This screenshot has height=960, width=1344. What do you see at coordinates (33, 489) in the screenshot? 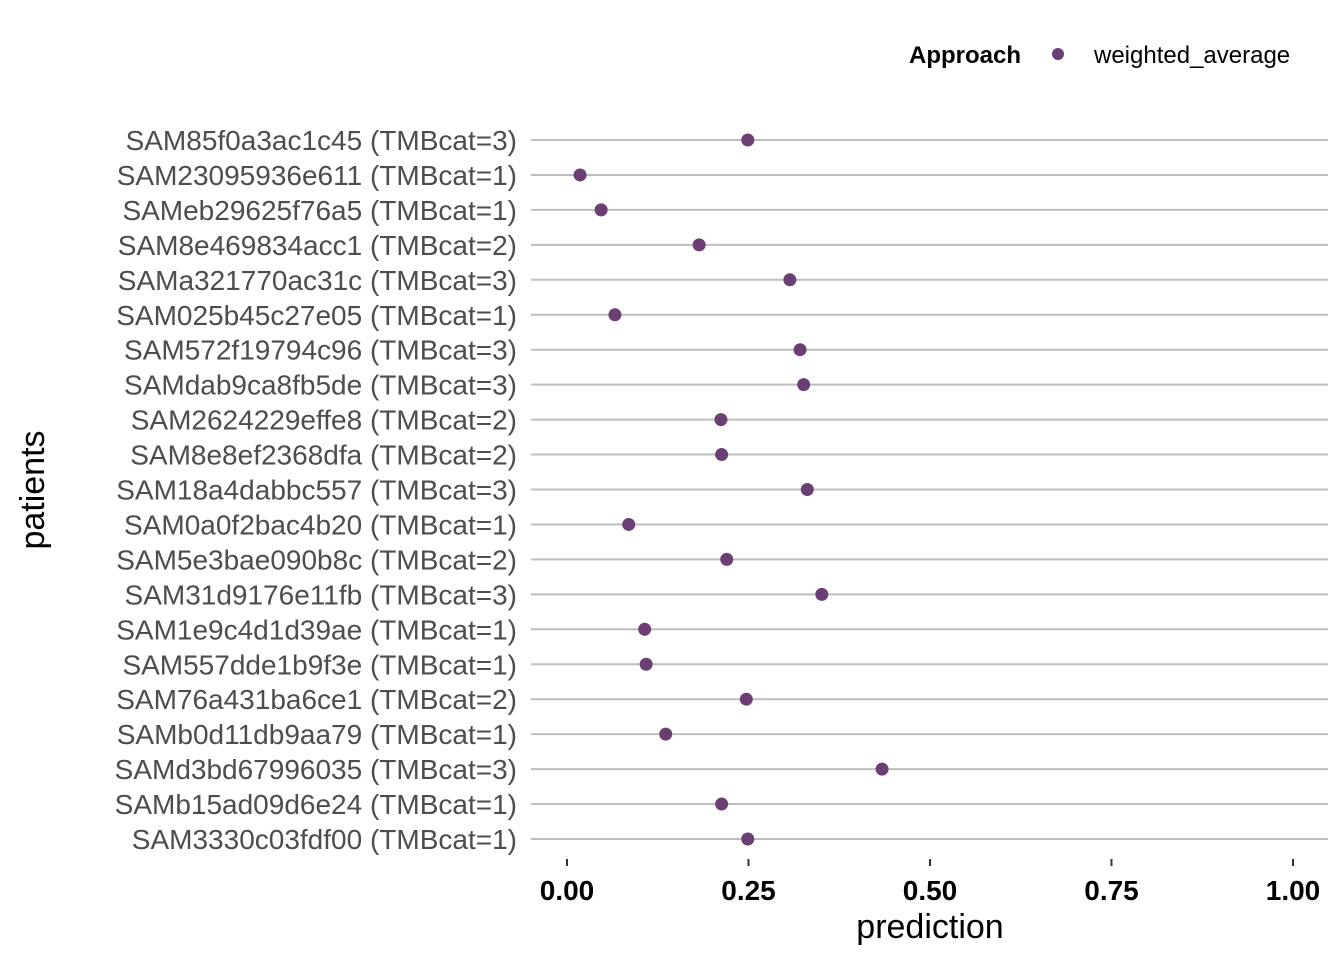
I see `y-axis-title: patients` at bounding box center [33, 489].